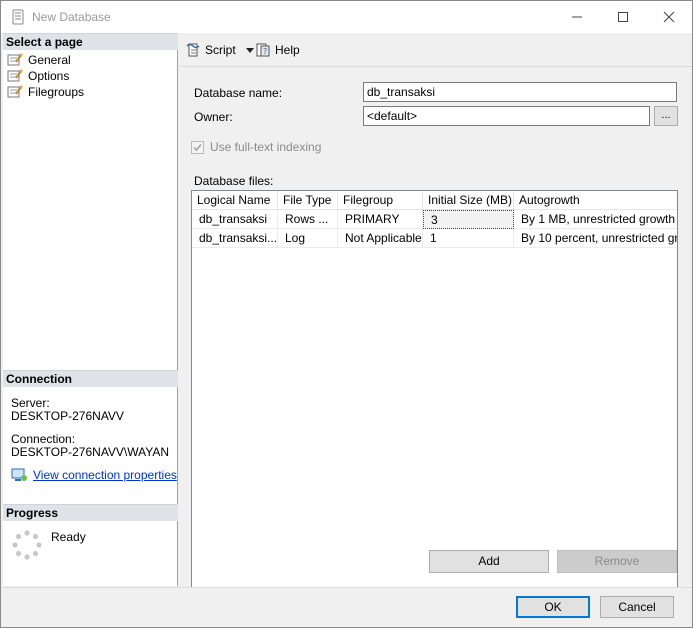 Image resolution: width=693 pixels, height=628 pixels. Describe the element at coordinates (287, 50) in the screenshot. I see `help-label: Help` at that location.